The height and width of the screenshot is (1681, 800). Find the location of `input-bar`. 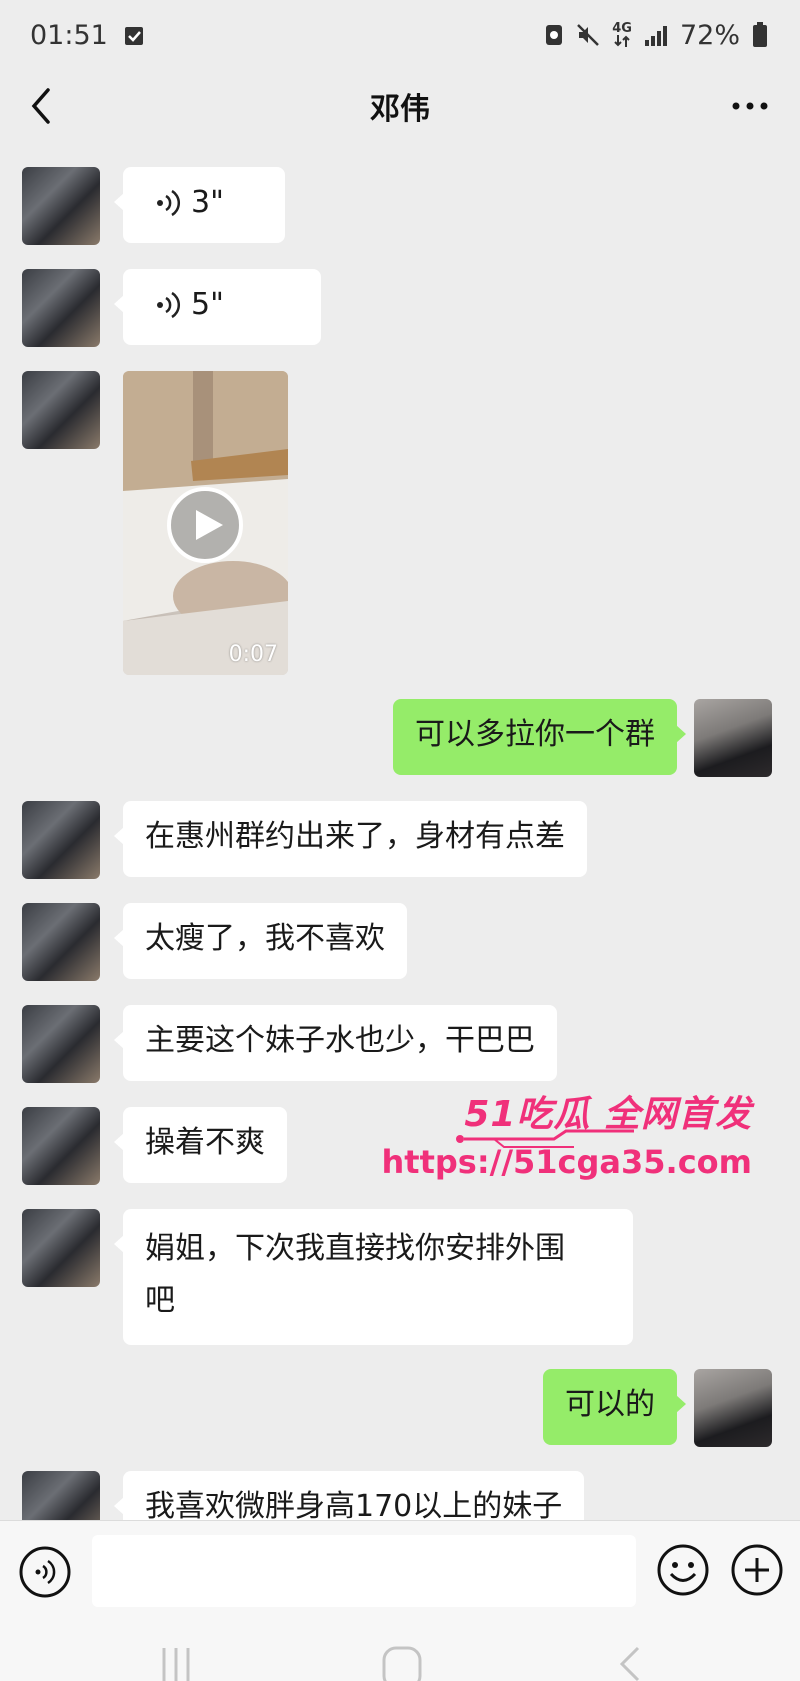

input-bar is located at coordinates (400, 1570).